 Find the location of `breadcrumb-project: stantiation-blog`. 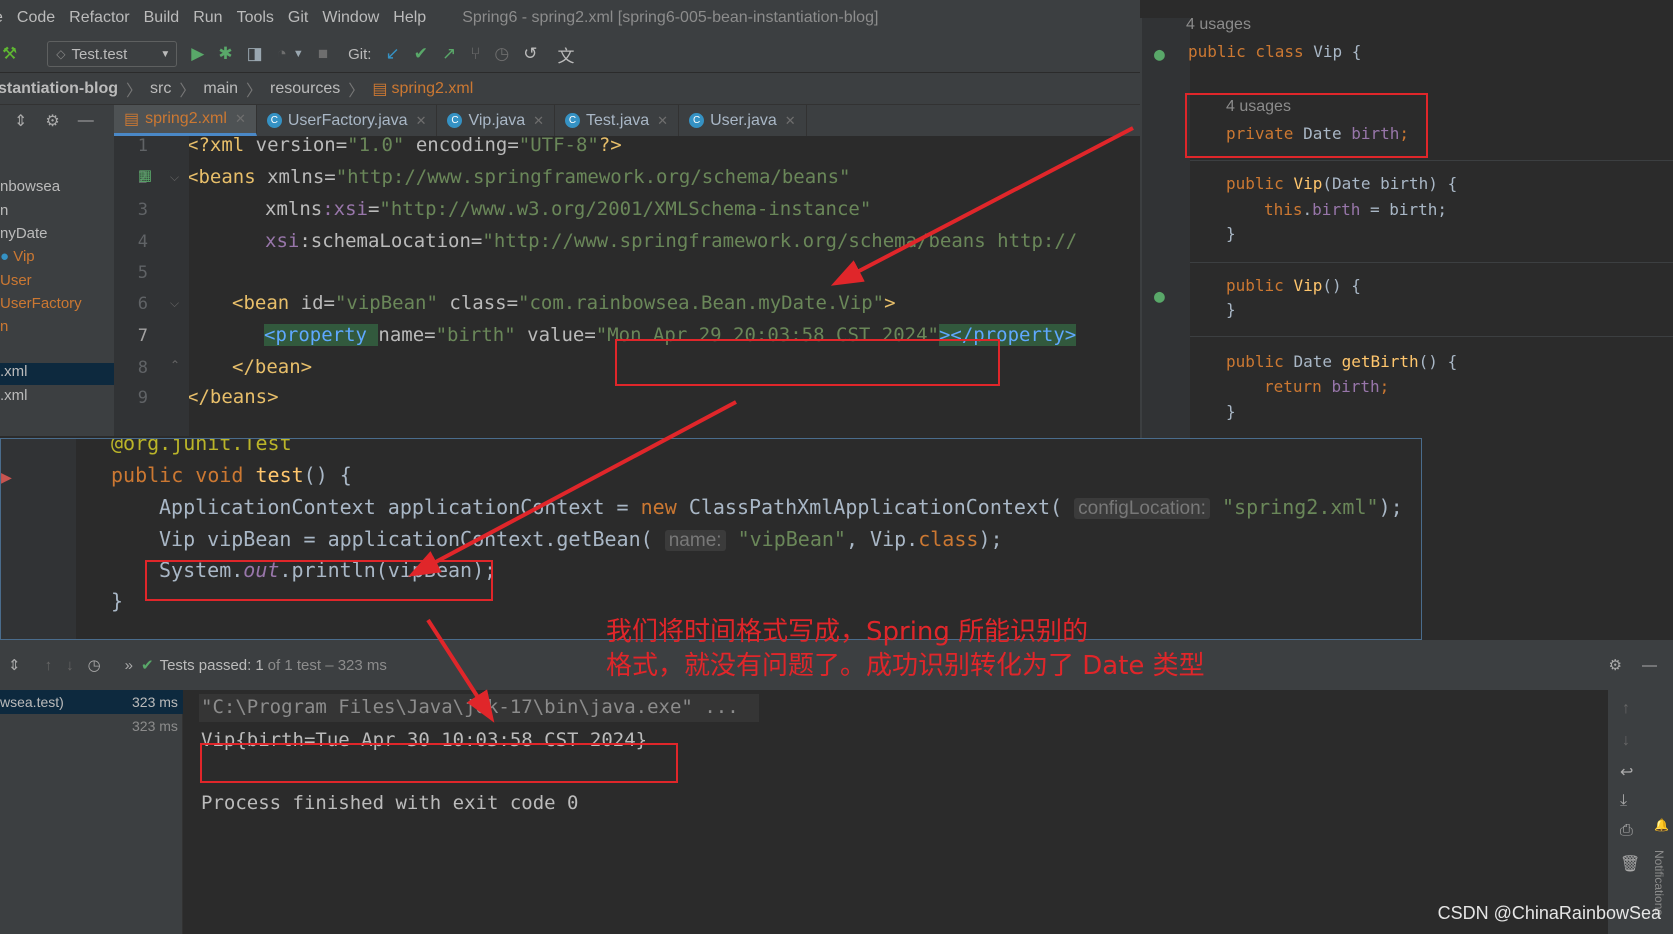

breadcrumb-project: stantiation-blog is located at coordinates (59, 89).